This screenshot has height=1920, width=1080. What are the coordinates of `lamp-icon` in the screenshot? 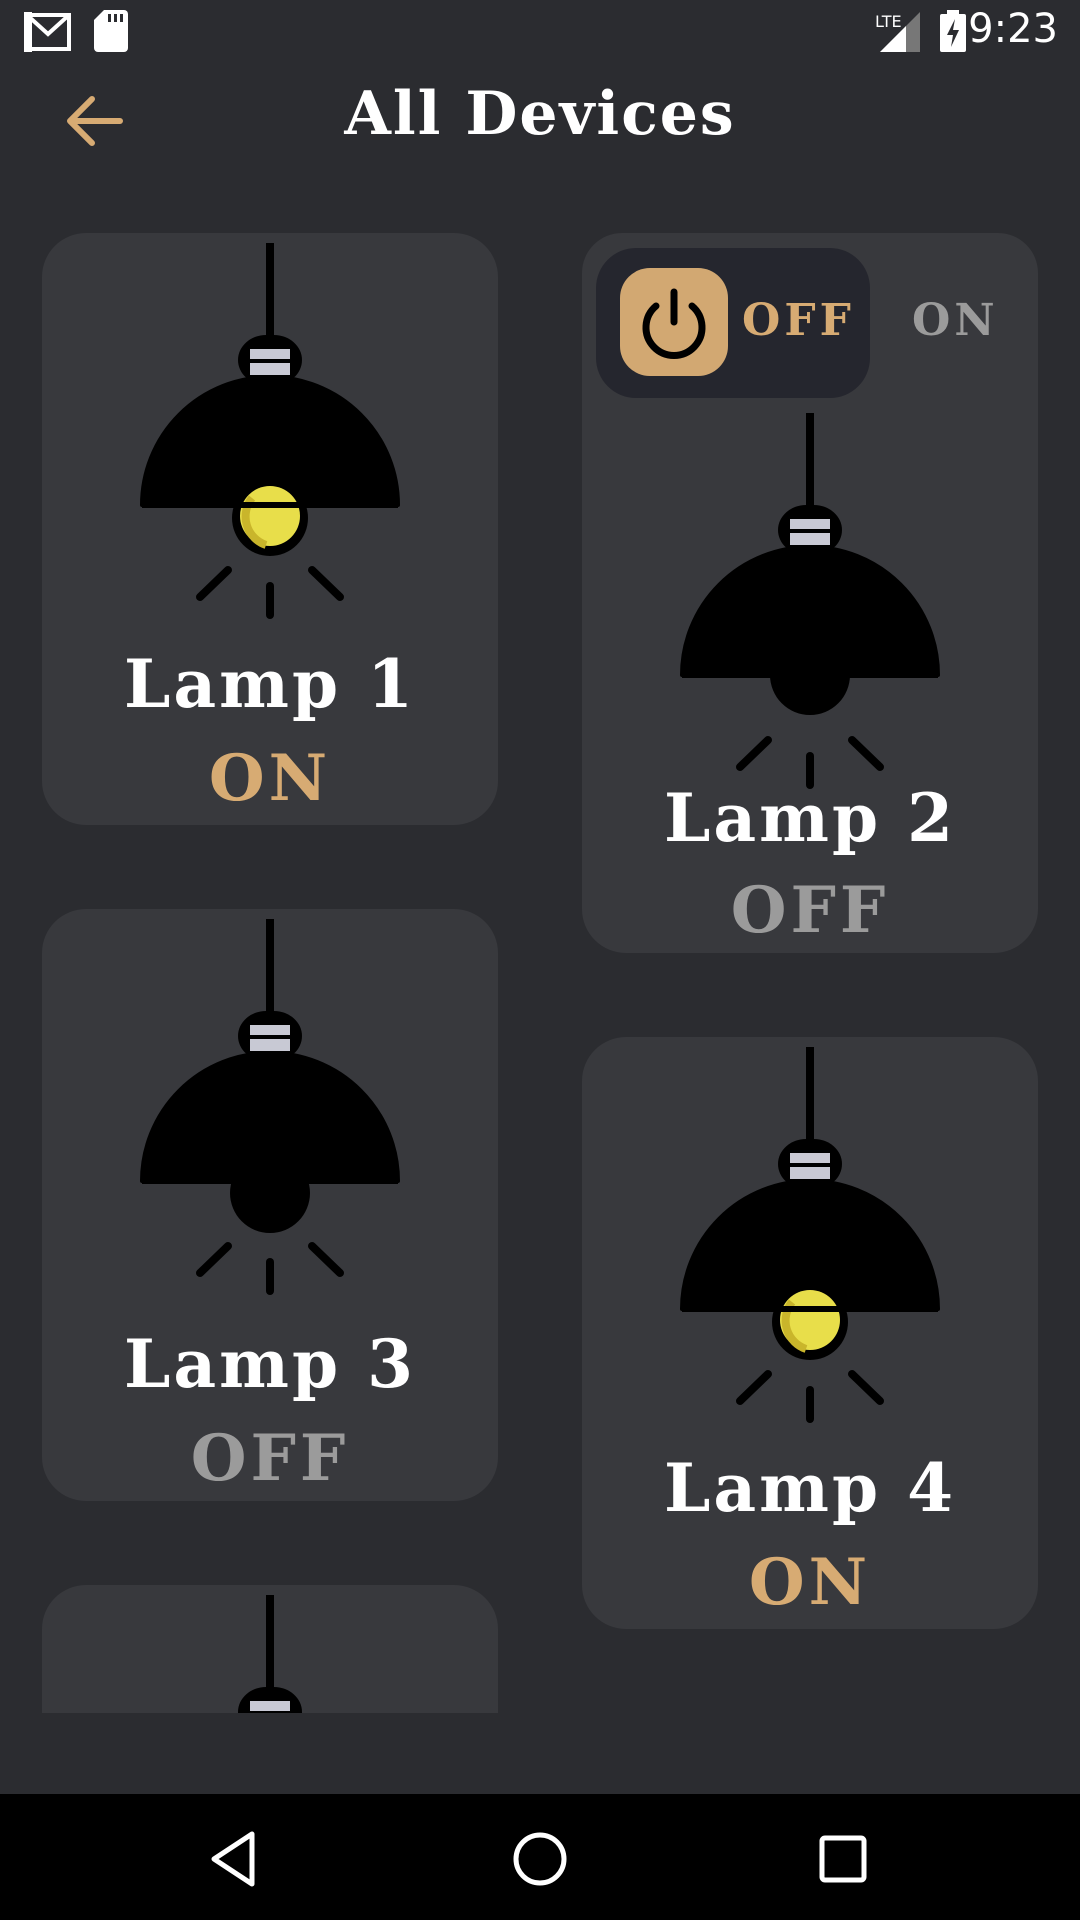 It's located at (270, 1649).